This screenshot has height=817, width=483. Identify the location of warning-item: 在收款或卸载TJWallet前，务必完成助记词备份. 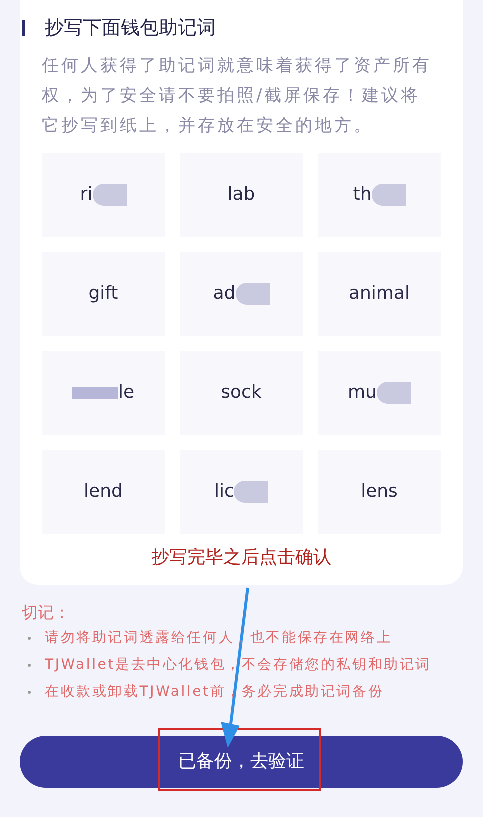
(214, 692).